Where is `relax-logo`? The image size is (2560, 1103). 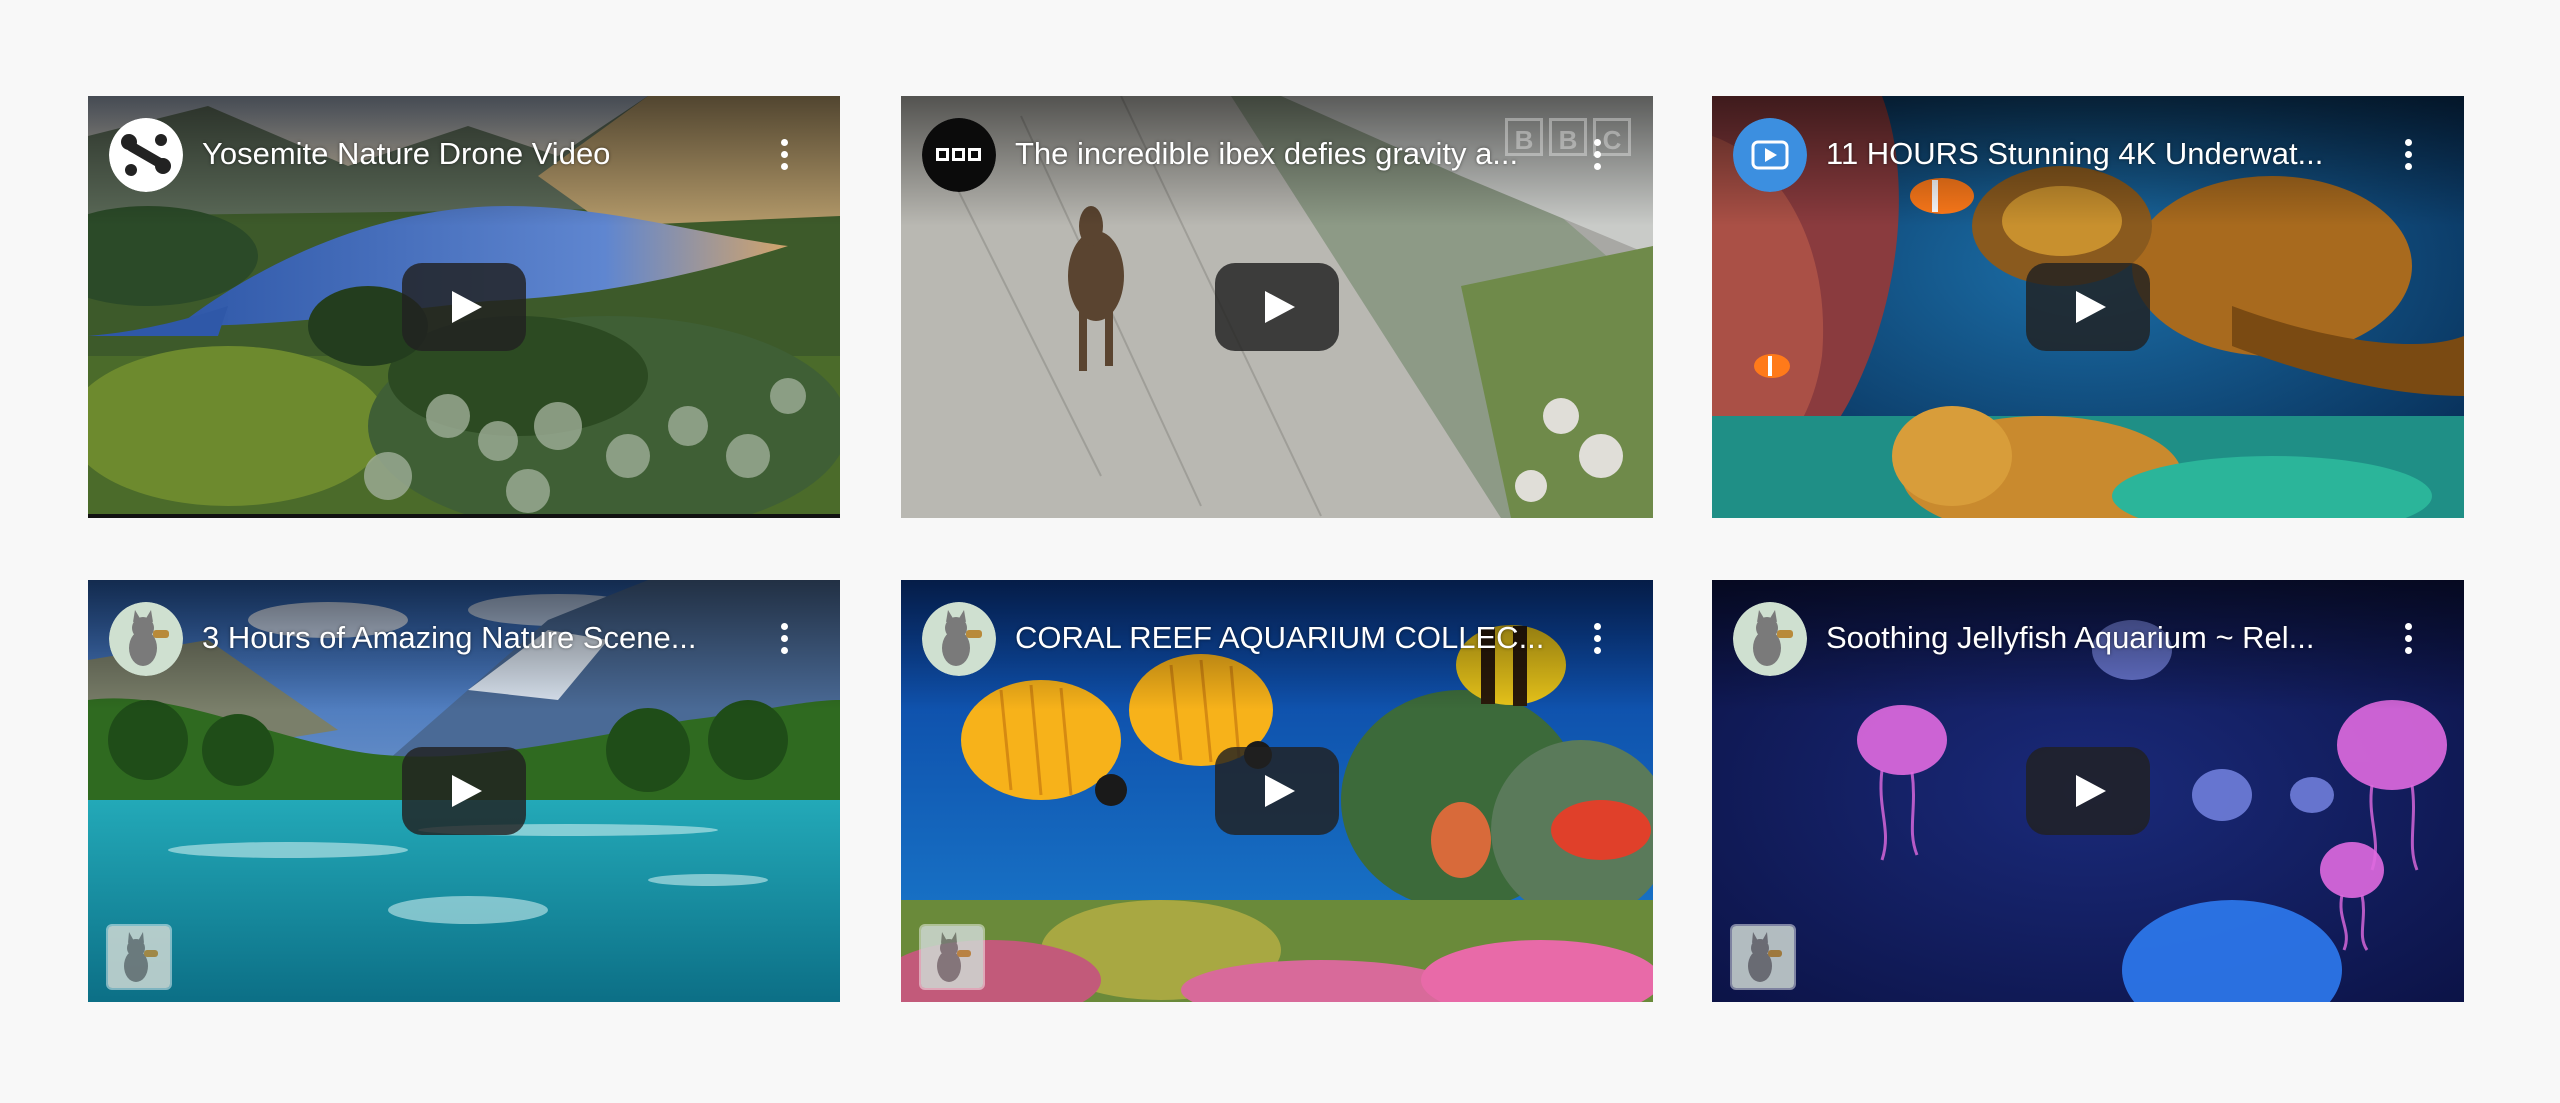
relax-logo is located at coordinates (1770, 155).